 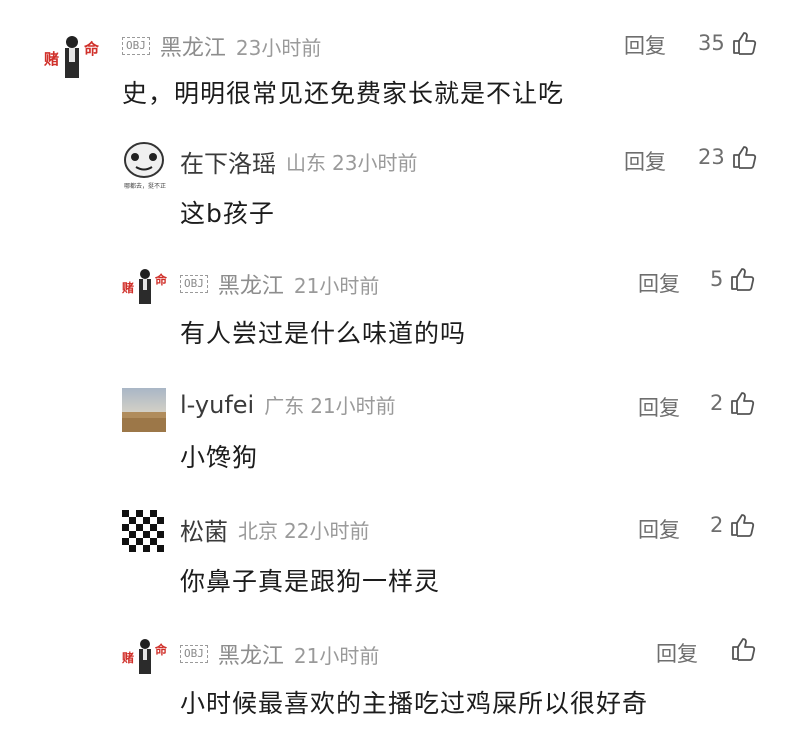 What do you see at coordinates (219, 457) in the screenshot?
I see `comment-text: 小馋狗` at bounding box center [219, 457].